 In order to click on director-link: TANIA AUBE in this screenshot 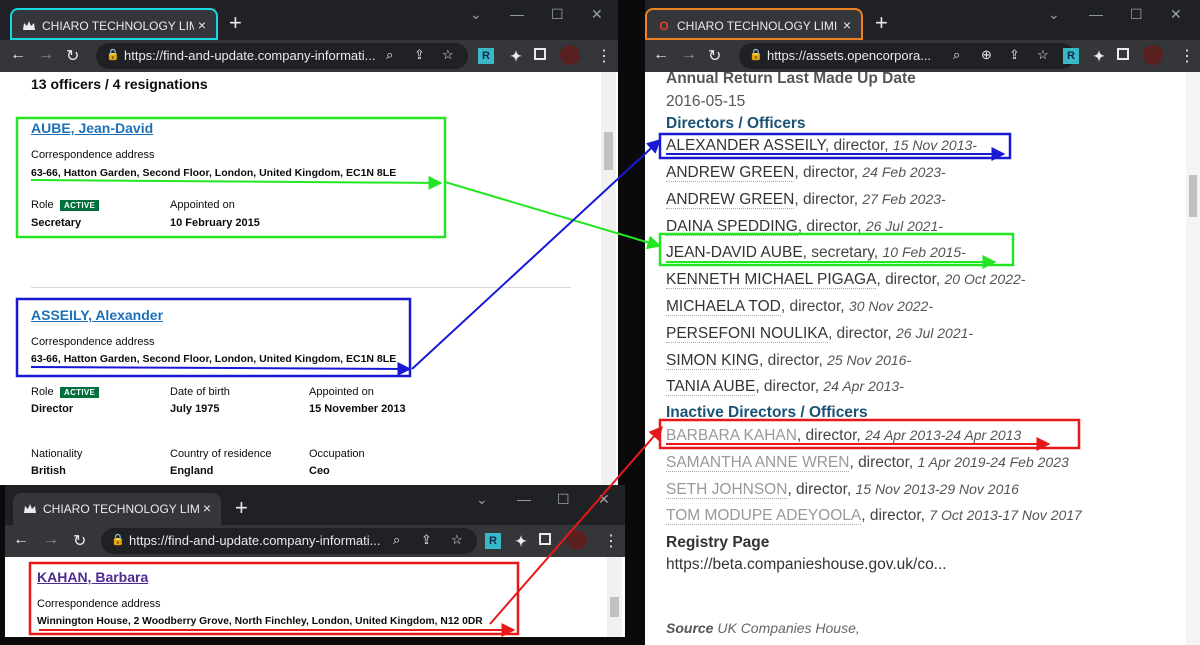, I will do `click(711, 387)`.